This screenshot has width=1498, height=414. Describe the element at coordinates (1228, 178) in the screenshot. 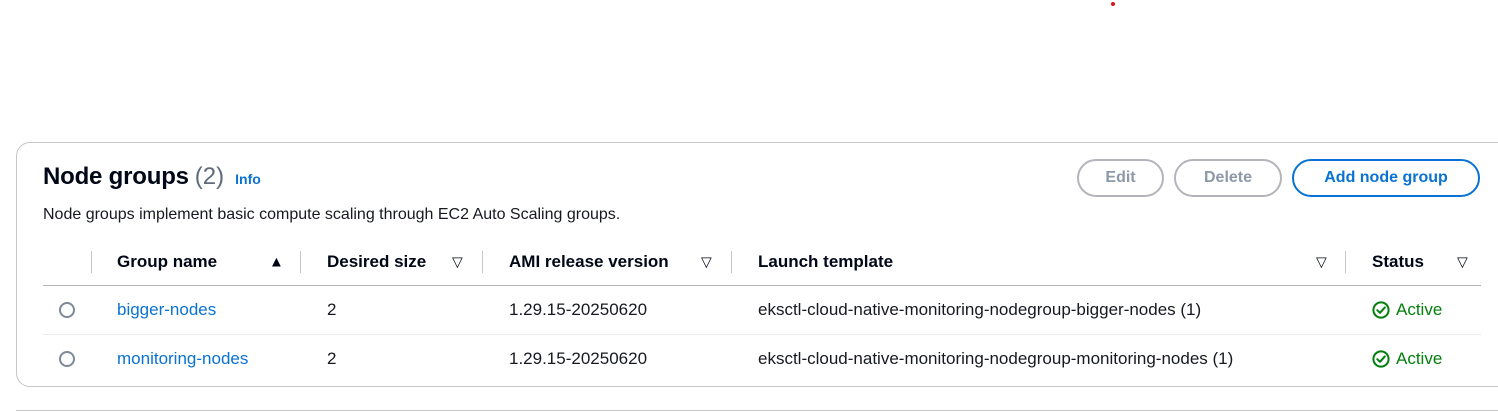

I see `delete-button: Delete` at that location.